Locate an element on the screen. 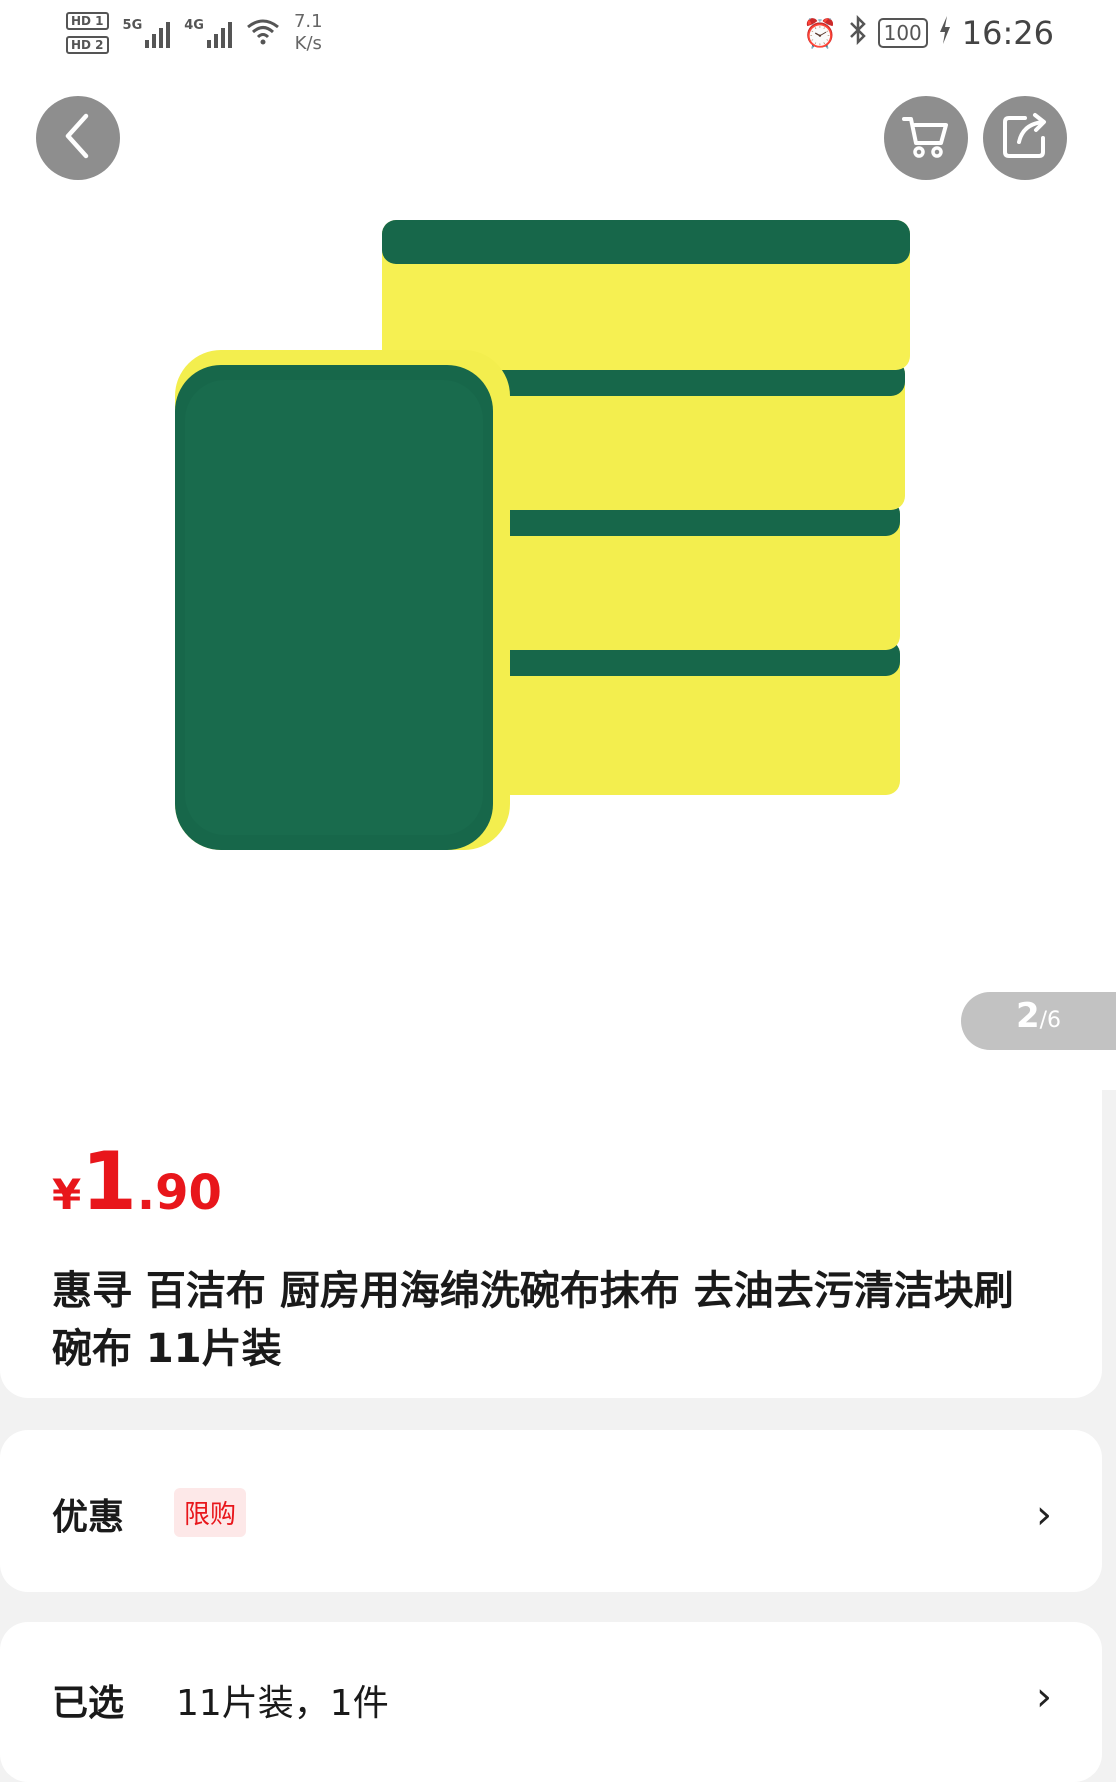  clock: 16:26 is located at coordinates (1007, 33).